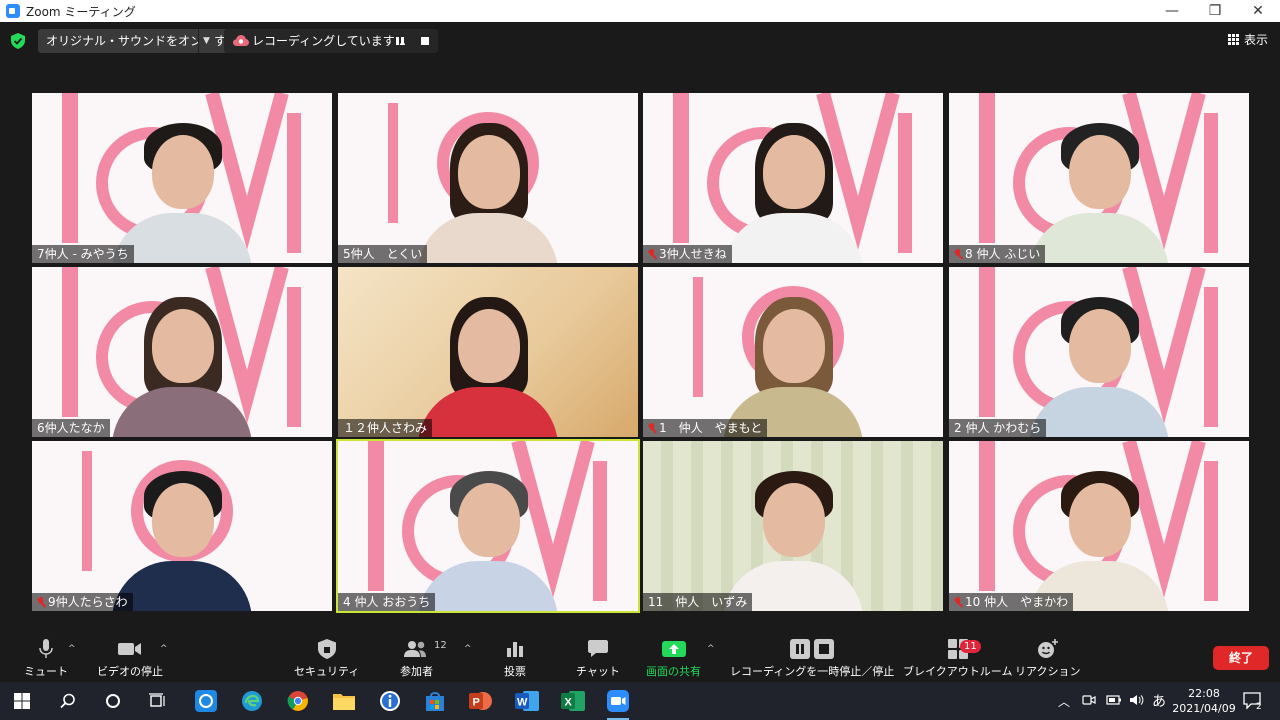  Describe the element at coordinates (1003, 254) in the screenshot. I see `participant-name: 8 仲人 ふじい` at that location.